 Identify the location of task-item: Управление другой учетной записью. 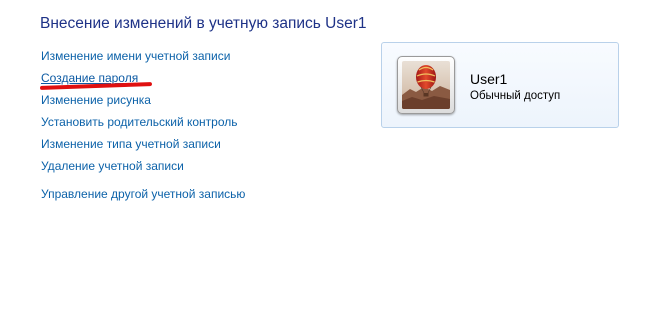
(143, 197).